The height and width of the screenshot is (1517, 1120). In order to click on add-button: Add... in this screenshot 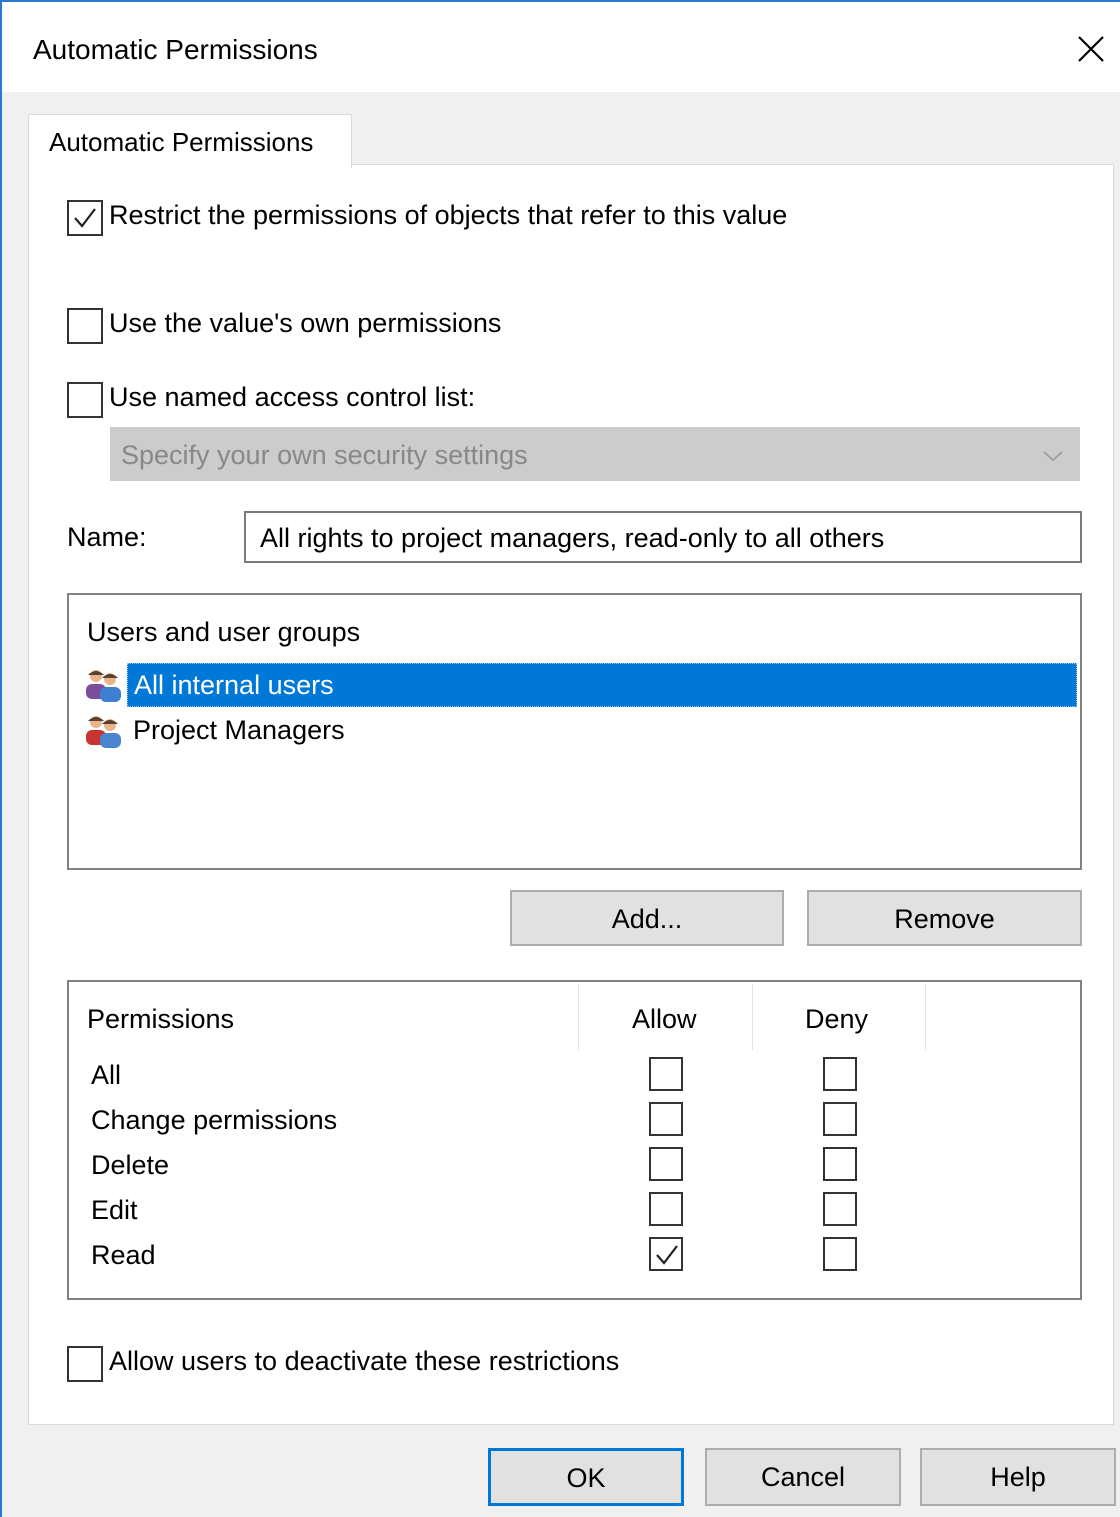, I will do `click(647, 918)`.